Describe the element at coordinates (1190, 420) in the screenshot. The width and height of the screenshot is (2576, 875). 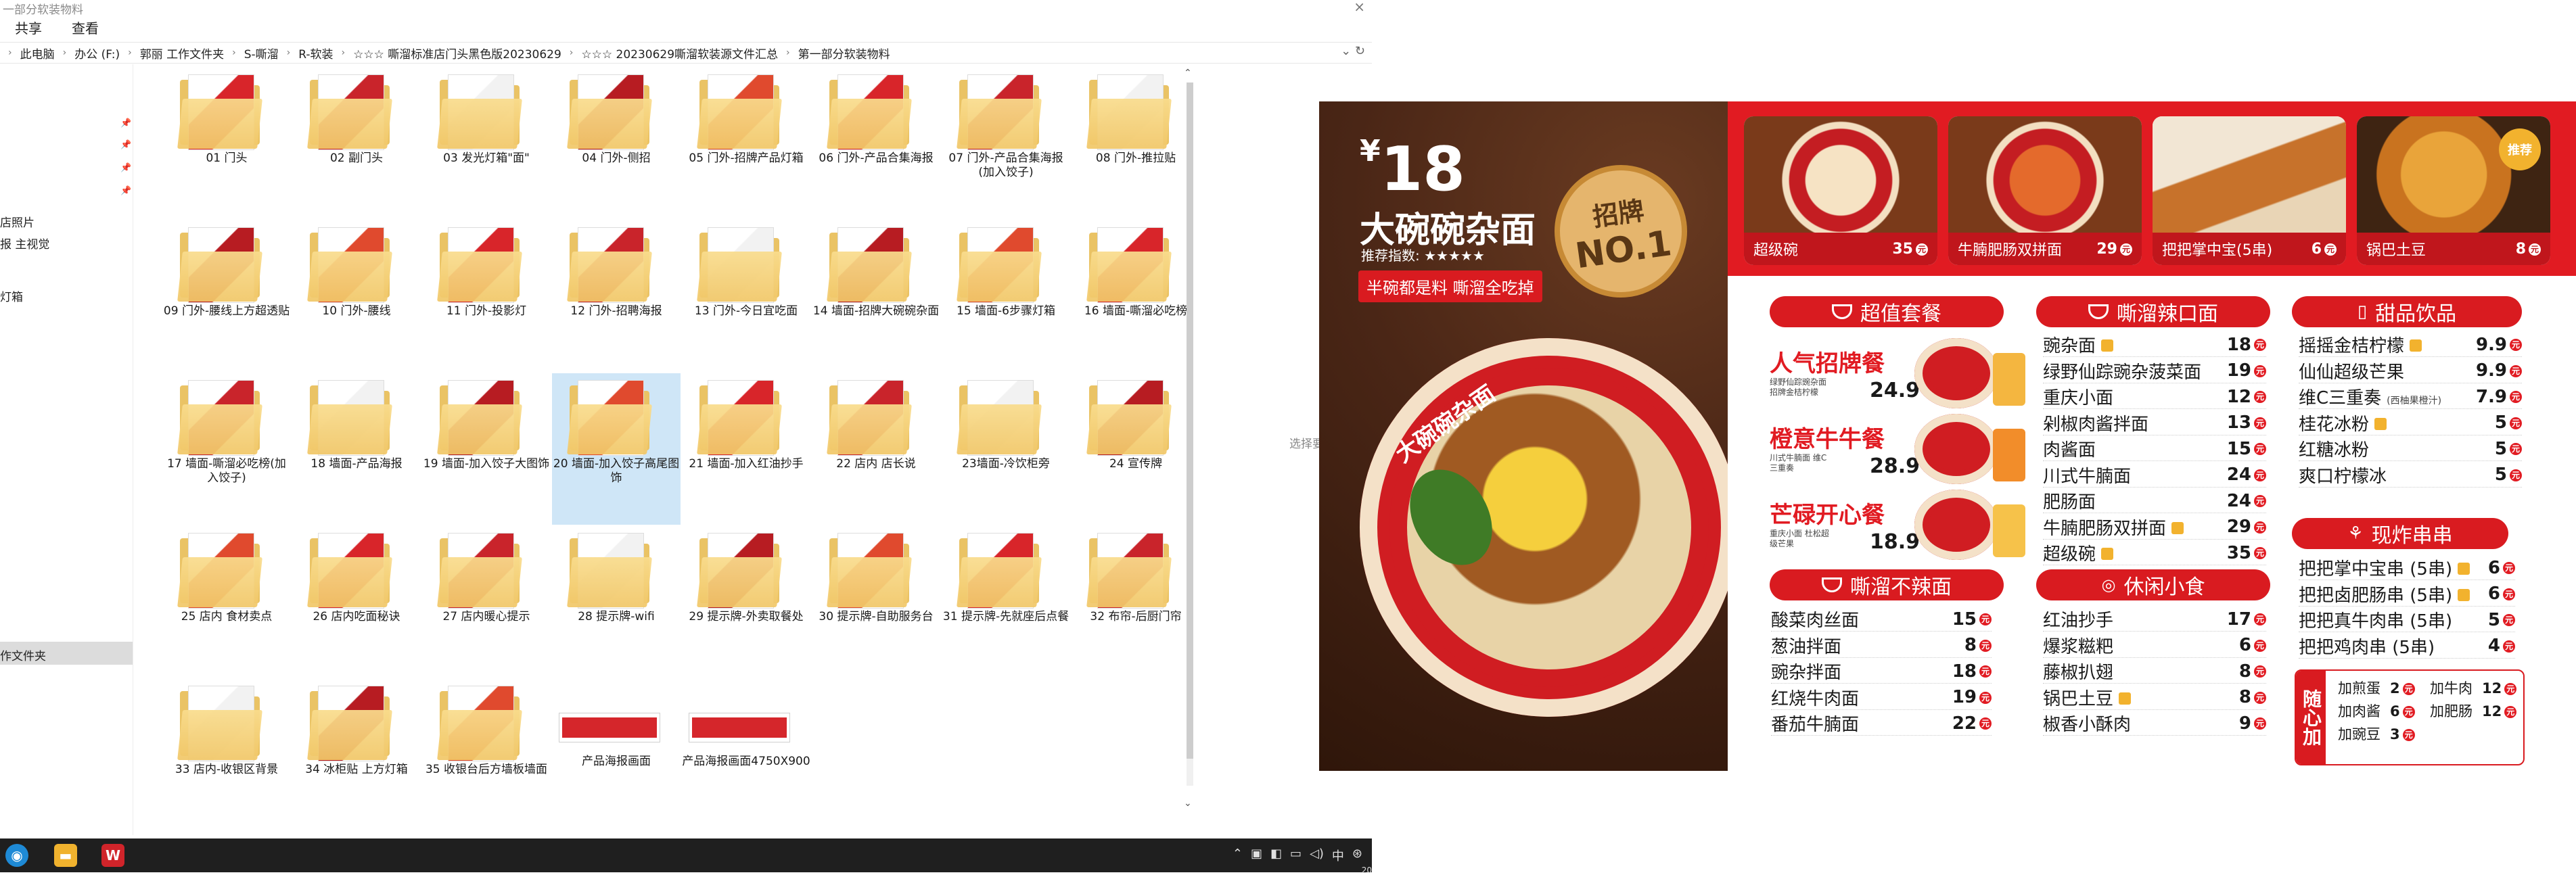
I see `scroll-thumb` at that location.